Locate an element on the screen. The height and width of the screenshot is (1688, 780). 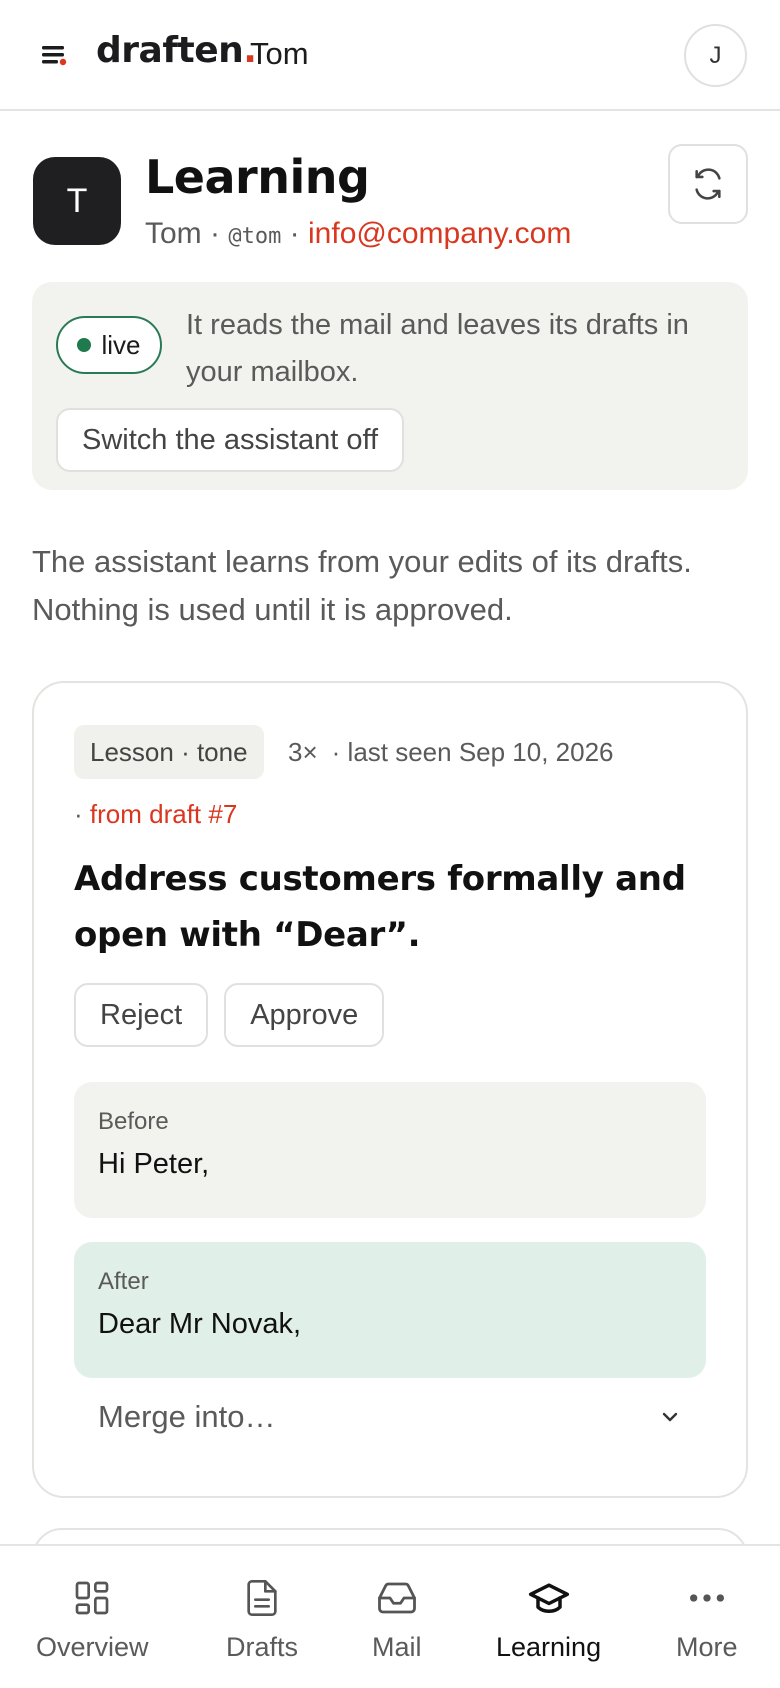
user-initial: J is located at coordinates (715, 55).